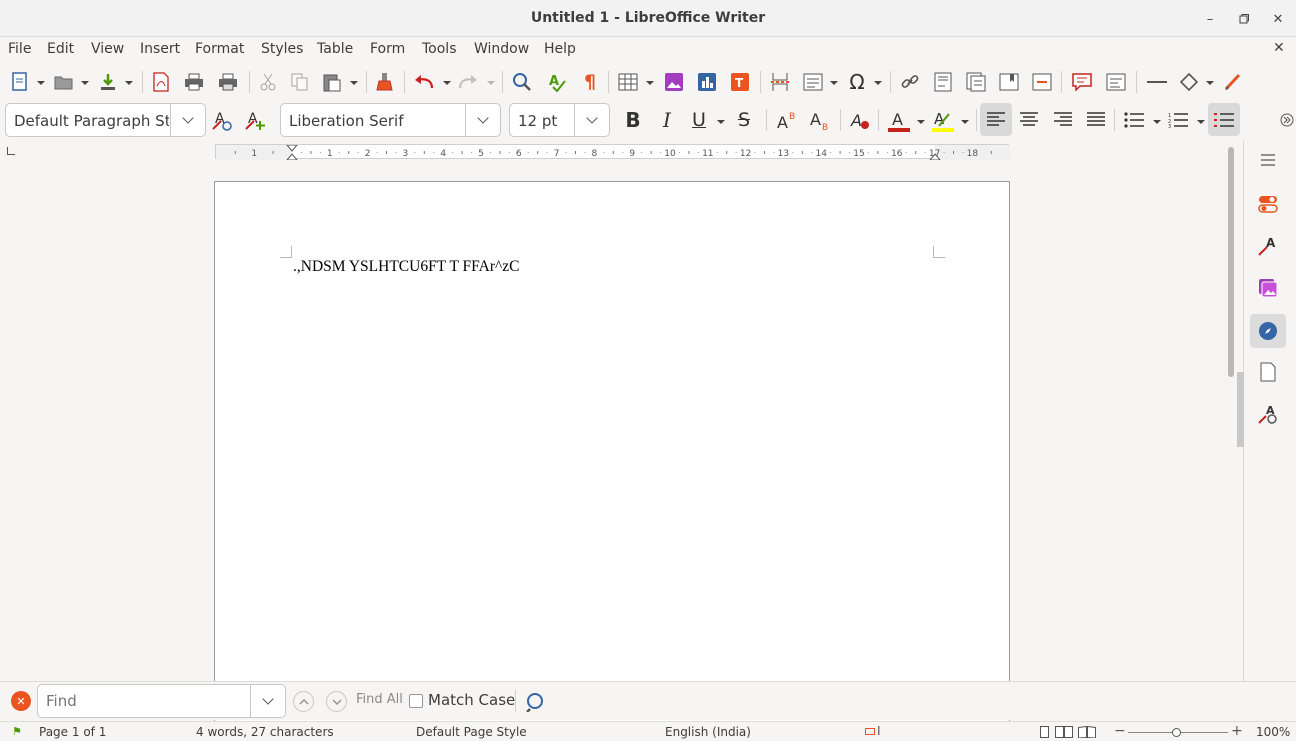  What do you see at coordinates (708, 732) in the screenshot?
I see `language: English (India)` at bounding box center [708, 732].